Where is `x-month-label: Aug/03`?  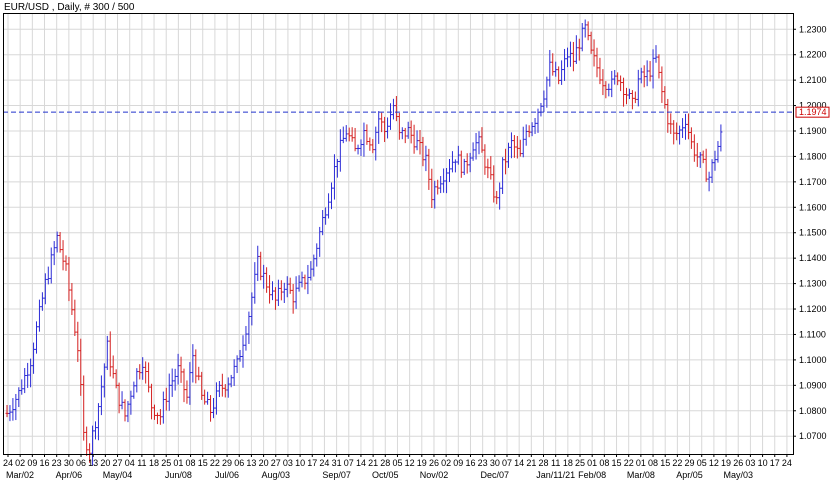 x-month-label: Aug/03 is located at coordinates (275, 475).